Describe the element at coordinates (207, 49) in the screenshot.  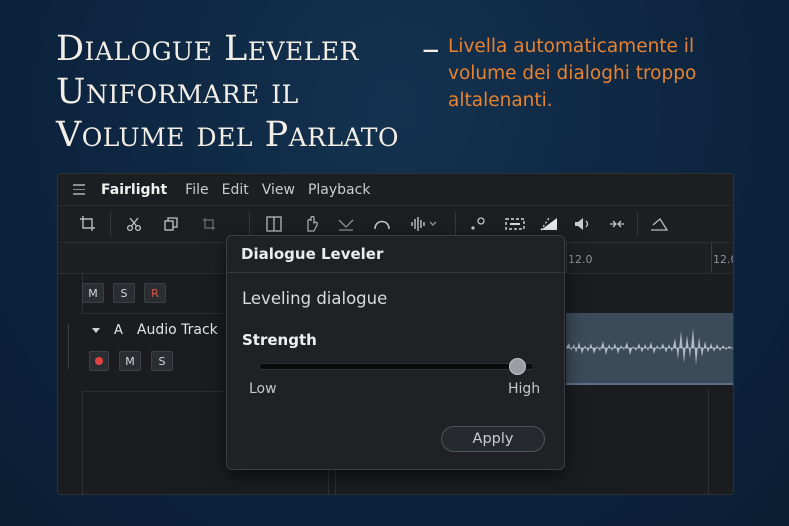
I see `title-line-1: Dialogue Leveler` at that location.